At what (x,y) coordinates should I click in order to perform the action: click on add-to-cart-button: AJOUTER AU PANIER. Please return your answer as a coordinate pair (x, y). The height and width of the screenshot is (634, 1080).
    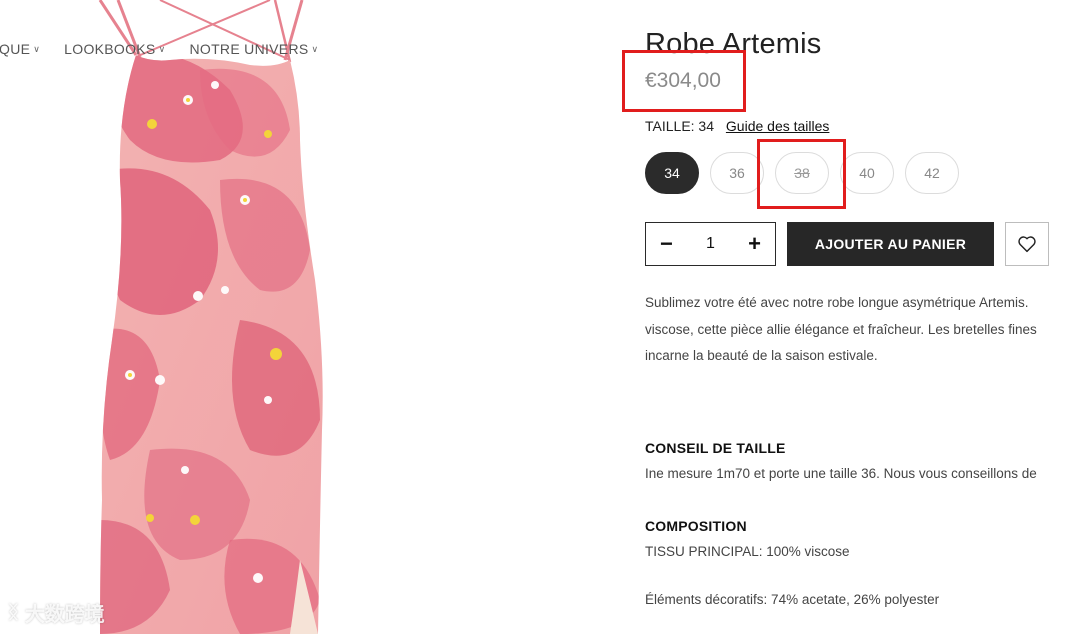
    Looking at the image, I should click on (890, 244).